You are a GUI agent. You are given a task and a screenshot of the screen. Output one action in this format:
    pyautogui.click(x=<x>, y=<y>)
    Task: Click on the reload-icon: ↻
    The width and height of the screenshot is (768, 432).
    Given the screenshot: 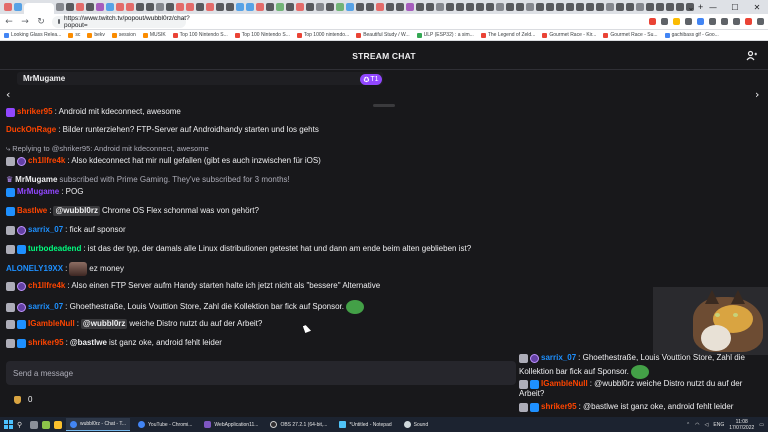 What is the action you would take?
    pyautogui.click(x=41, y=22)
    